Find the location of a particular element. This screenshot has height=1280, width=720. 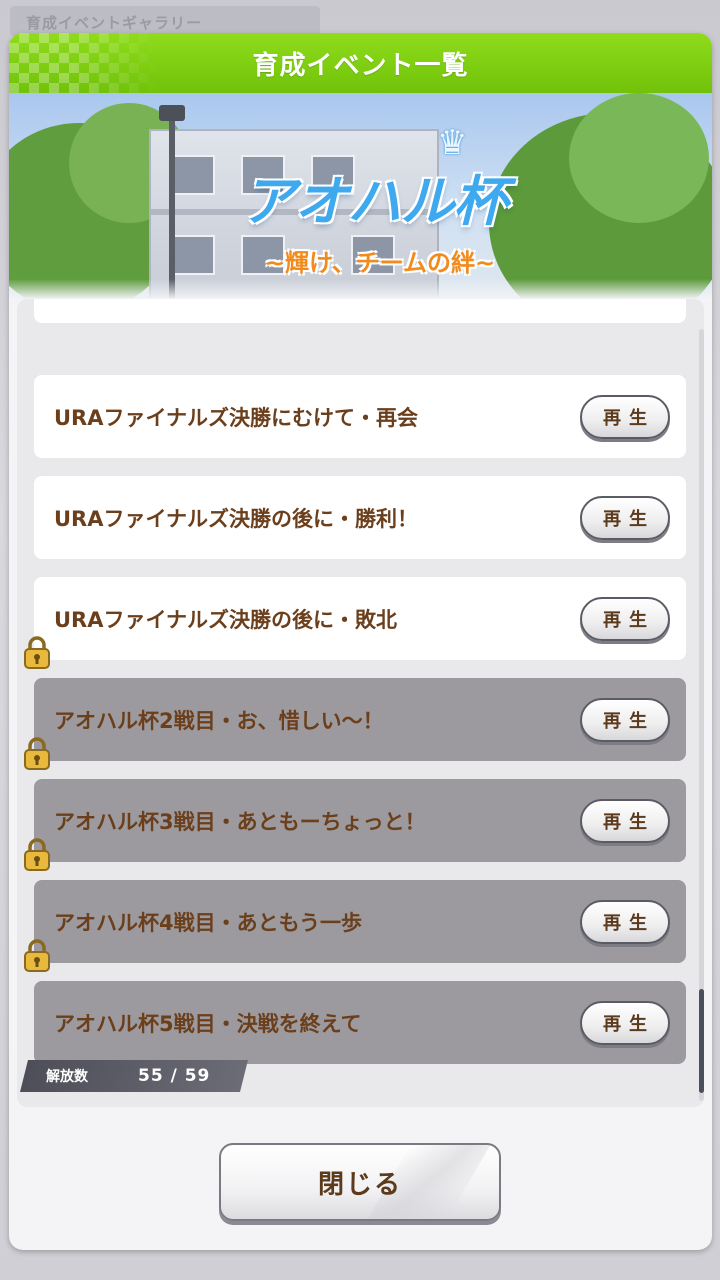

close-button: 閉じる is located at coordinates (360, 1182).